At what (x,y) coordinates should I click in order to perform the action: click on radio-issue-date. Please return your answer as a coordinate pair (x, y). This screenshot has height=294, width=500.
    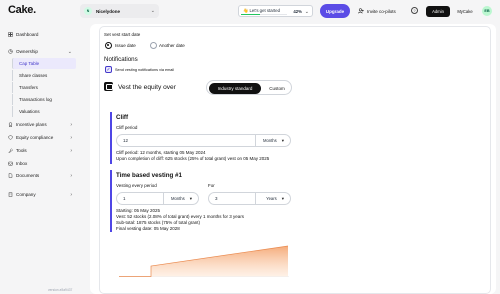
    Looking at the image, I should click on (108, 45).